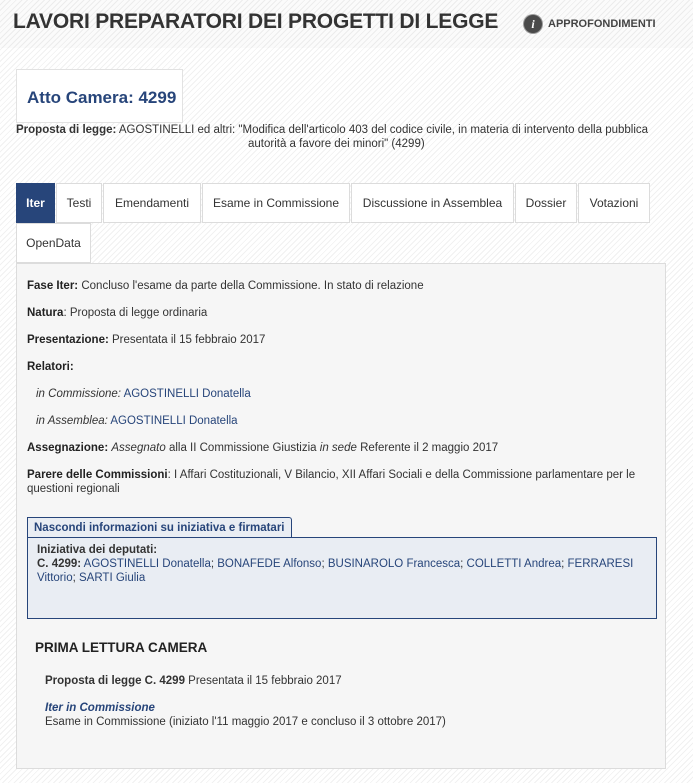 The height and width of the screenshot is (783, 693). Describe the element at coordinates (138, 448) in the screenshot. I see `assegnazione-italic-1: Assegnato` at that location.